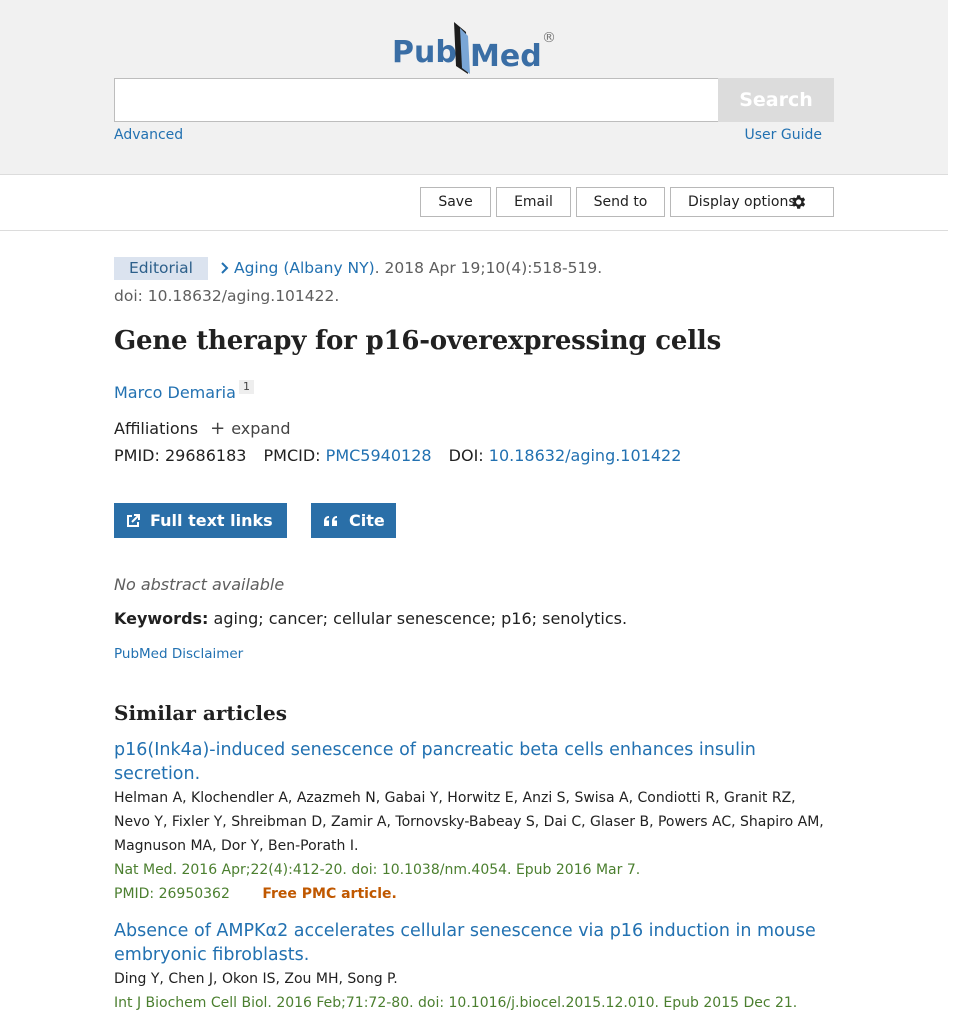 Image resolution: width=960 pixels, height=1014 pixels. I want to click on no-abstract-note: No abstract available, so click(199, 584).